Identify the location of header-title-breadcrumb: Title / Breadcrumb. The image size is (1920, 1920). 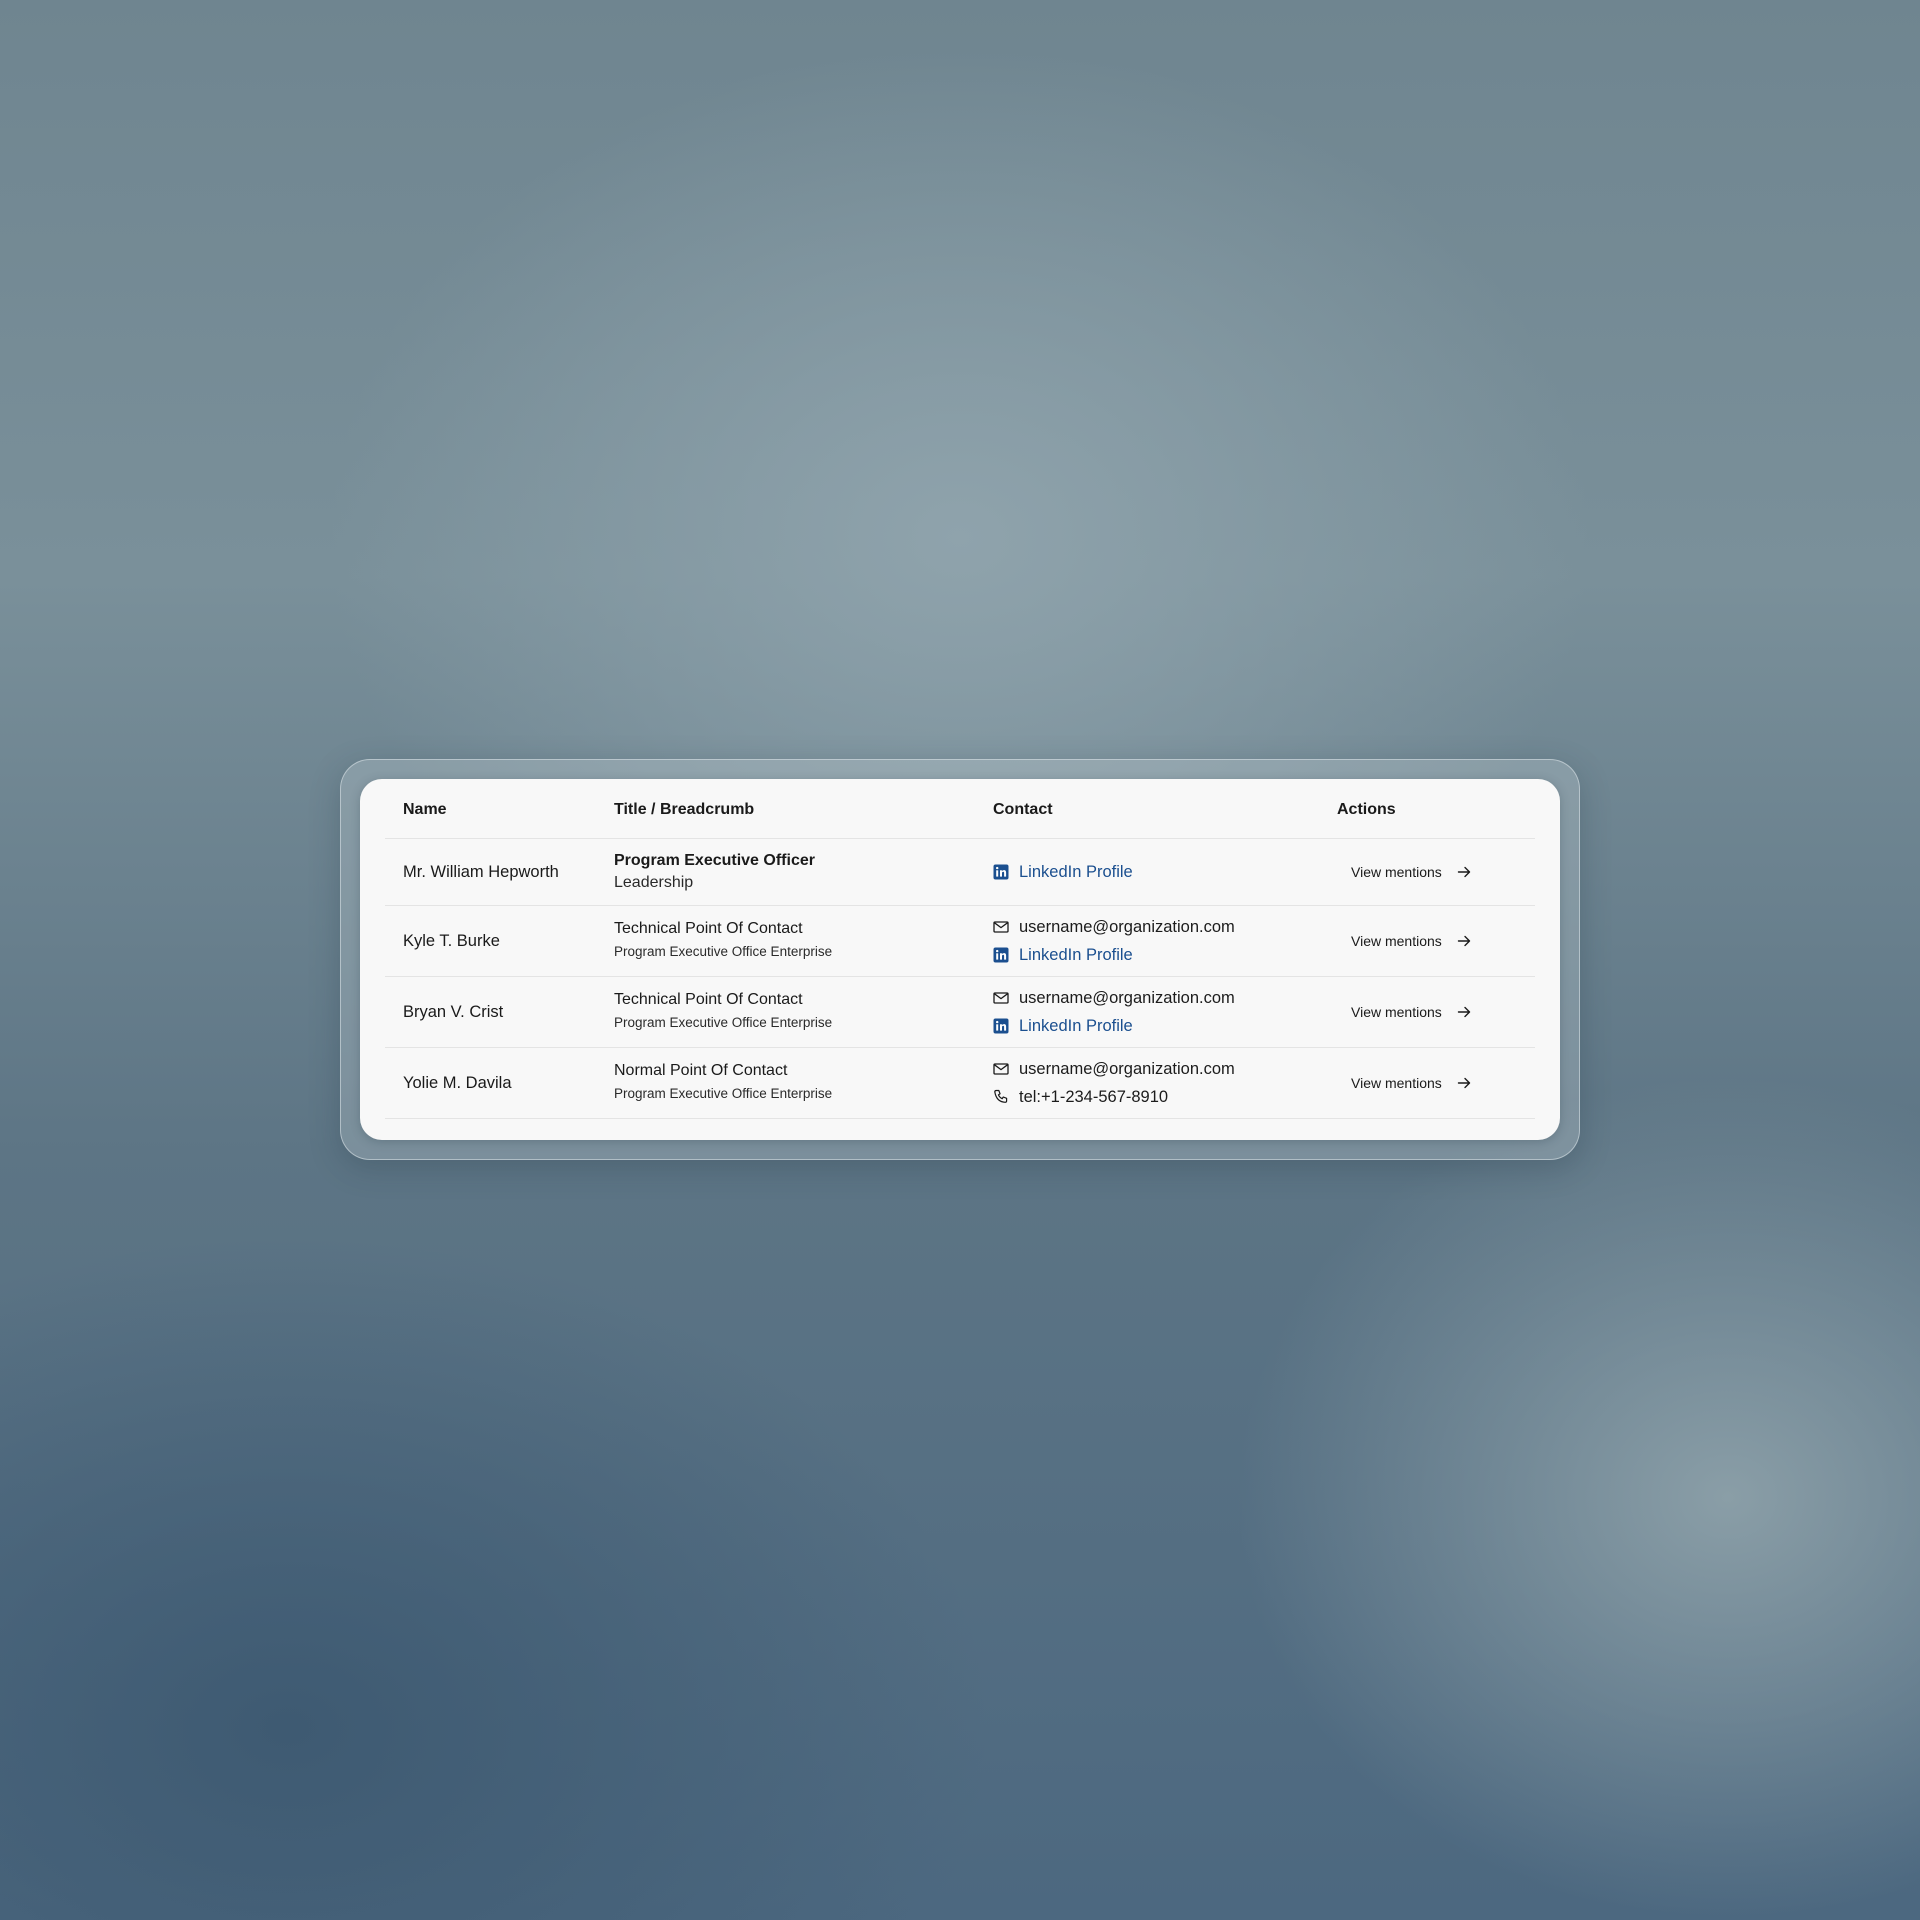
(803, 810).